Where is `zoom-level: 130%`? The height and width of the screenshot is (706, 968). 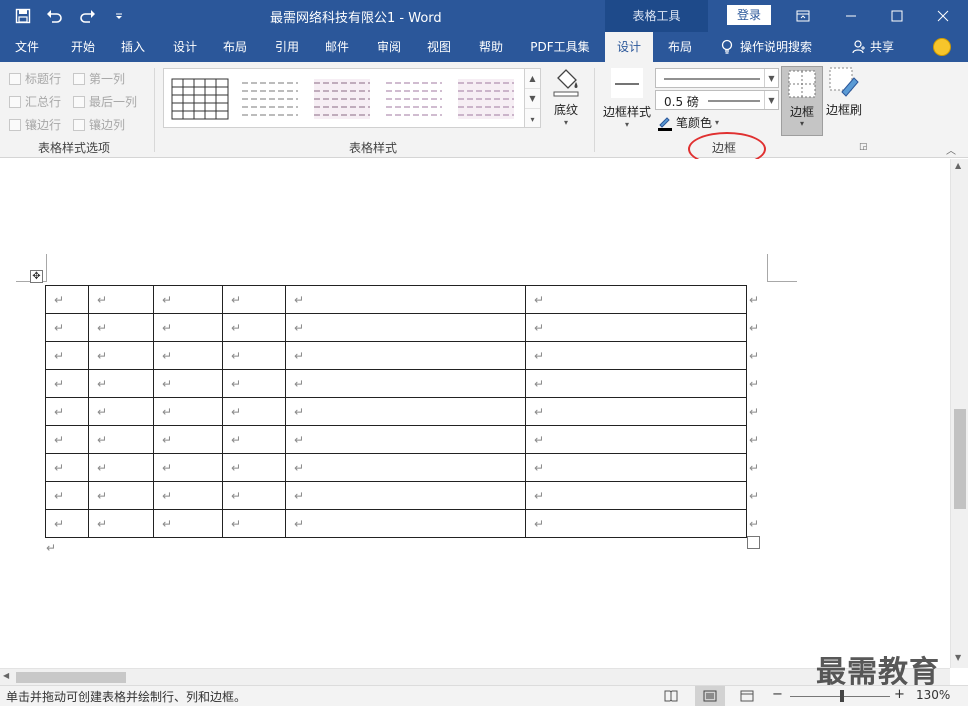
zoom-level: 130% is located at coordinates (933, 695).